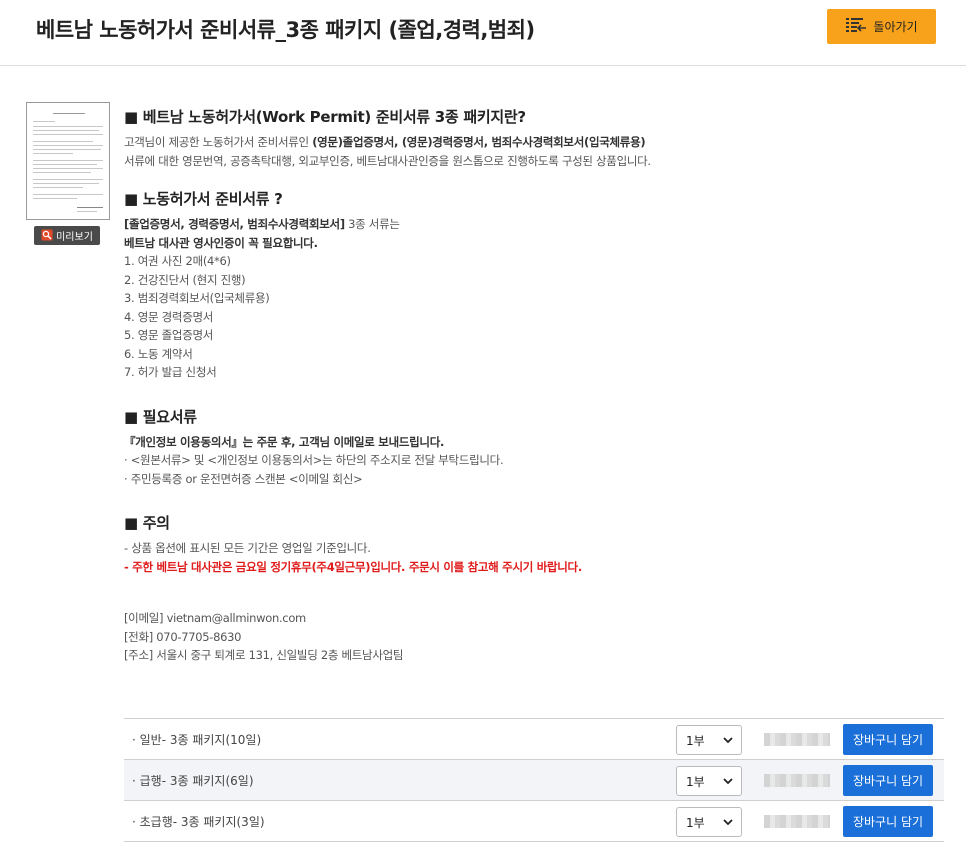 The image size is (966, 848). I want to click on document-item: 4. 영문 경력증명서, so click(169, 316).